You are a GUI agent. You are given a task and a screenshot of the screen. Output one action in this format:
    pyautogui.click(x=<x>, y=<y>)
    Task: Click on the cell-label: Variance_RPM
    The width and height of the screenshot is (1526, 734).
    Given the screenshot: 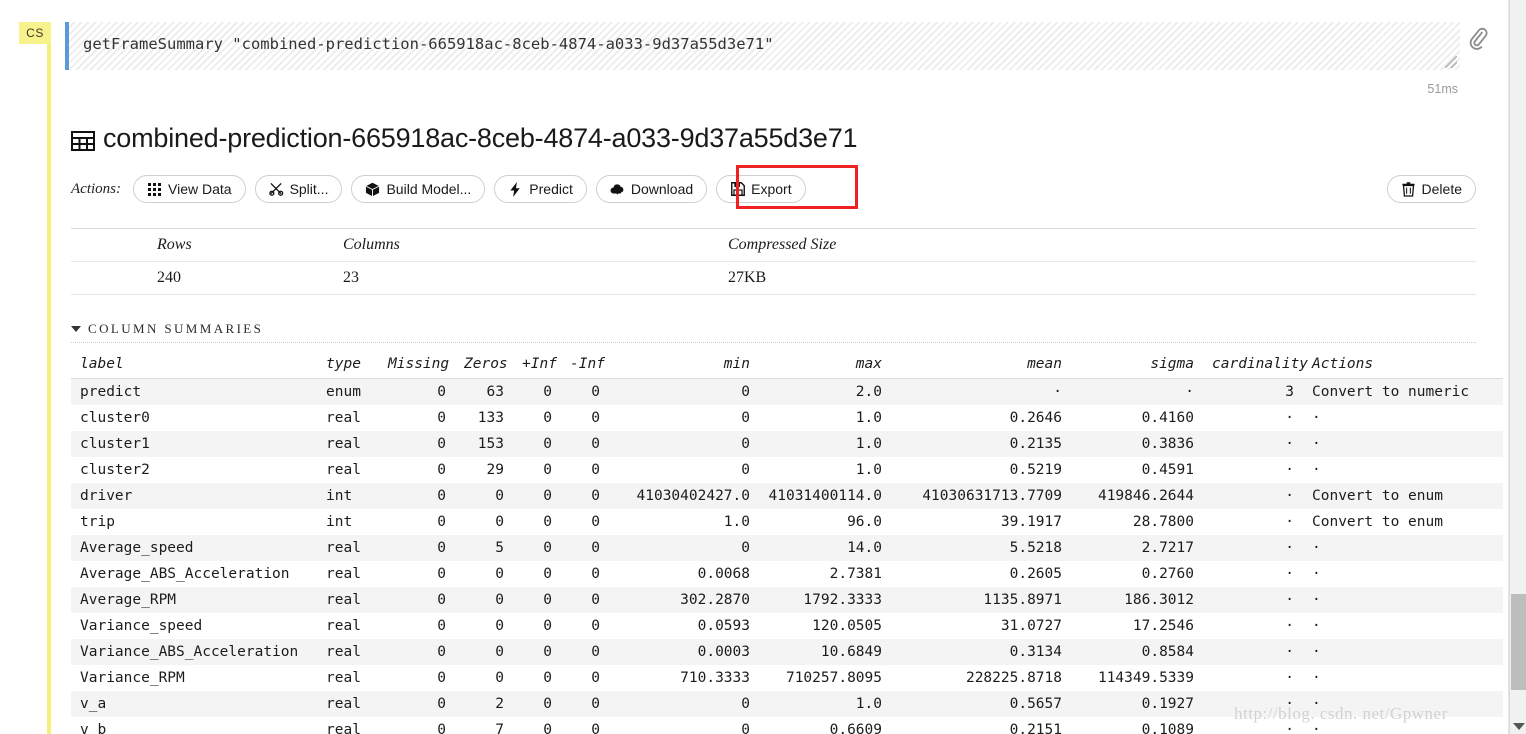 What is the action you would take?
    pyautogui.click(x=194, y=678)
    